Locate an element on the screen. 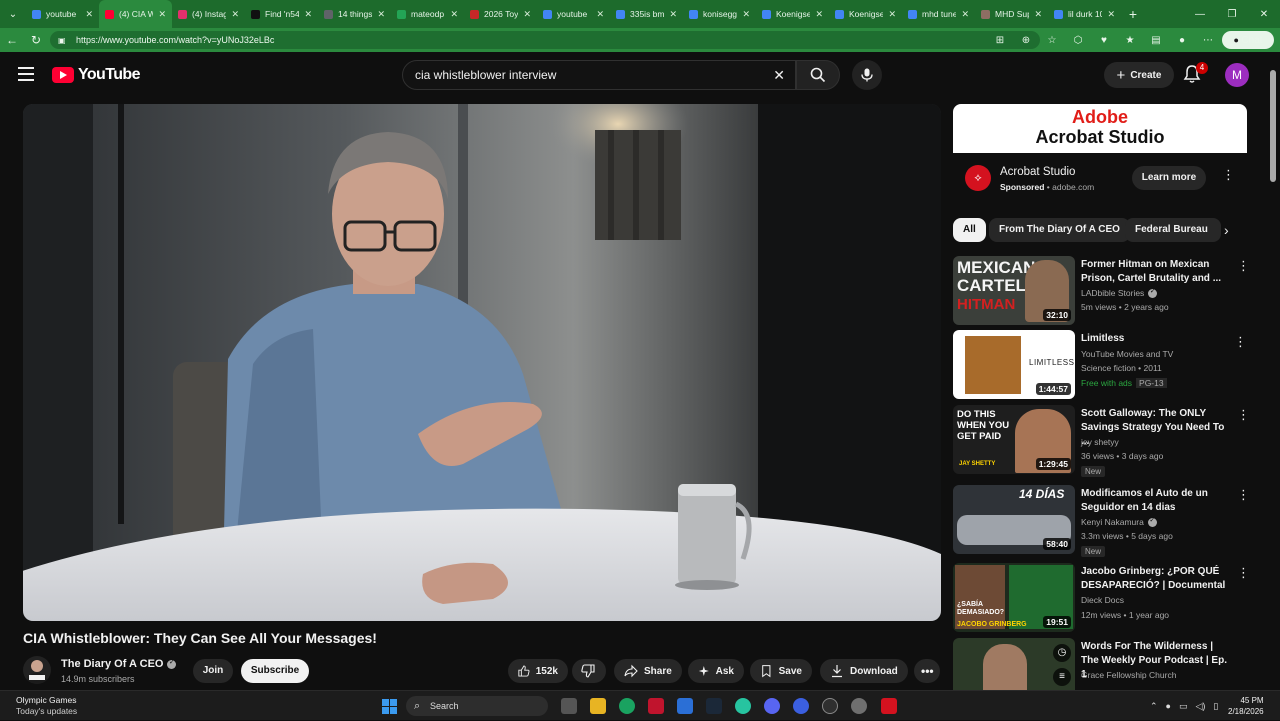 The width and height of the screenshot is (1280, 721). widgets-button: Olympic Games Today's updates is located at coordinates (46, 706).